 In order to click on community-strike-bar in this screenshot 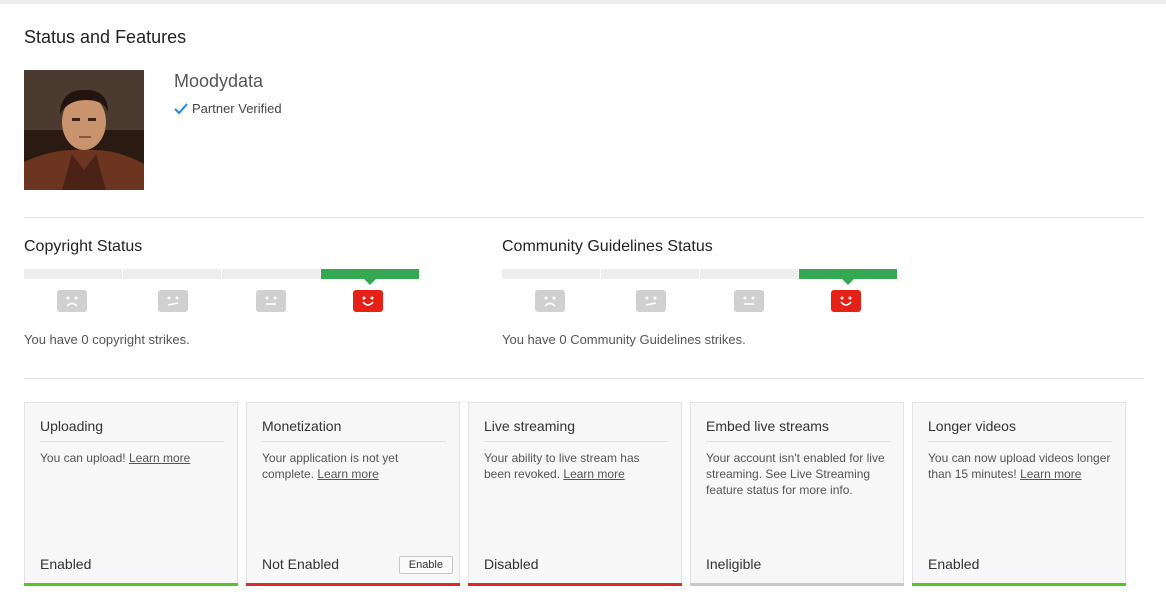, I will do `click(702, 277)`.